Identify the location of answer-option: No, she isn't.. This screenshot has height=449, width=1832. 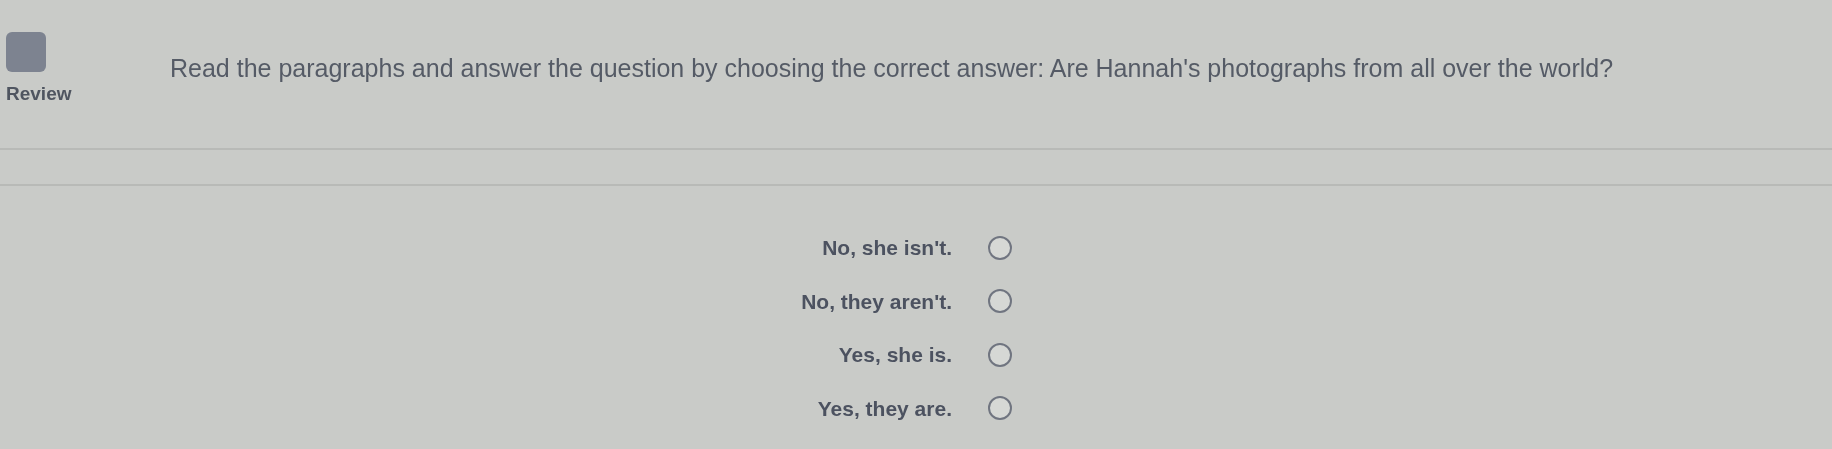
(917, 248).